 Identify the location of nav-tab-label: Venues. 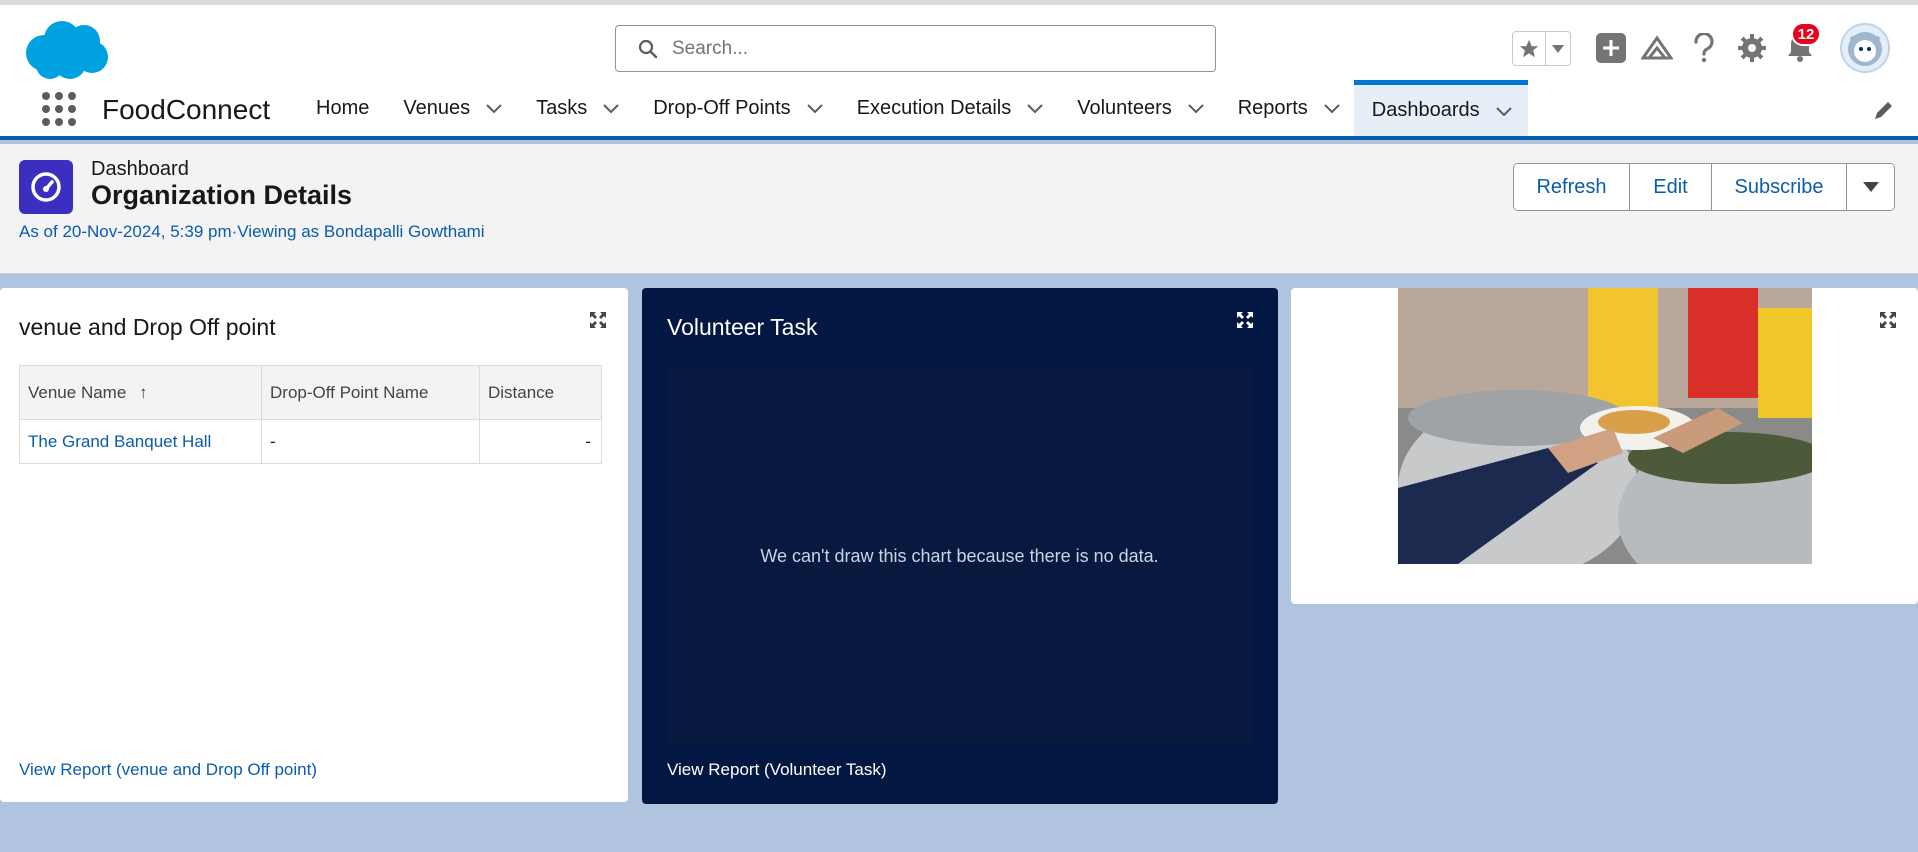
(437, 107).